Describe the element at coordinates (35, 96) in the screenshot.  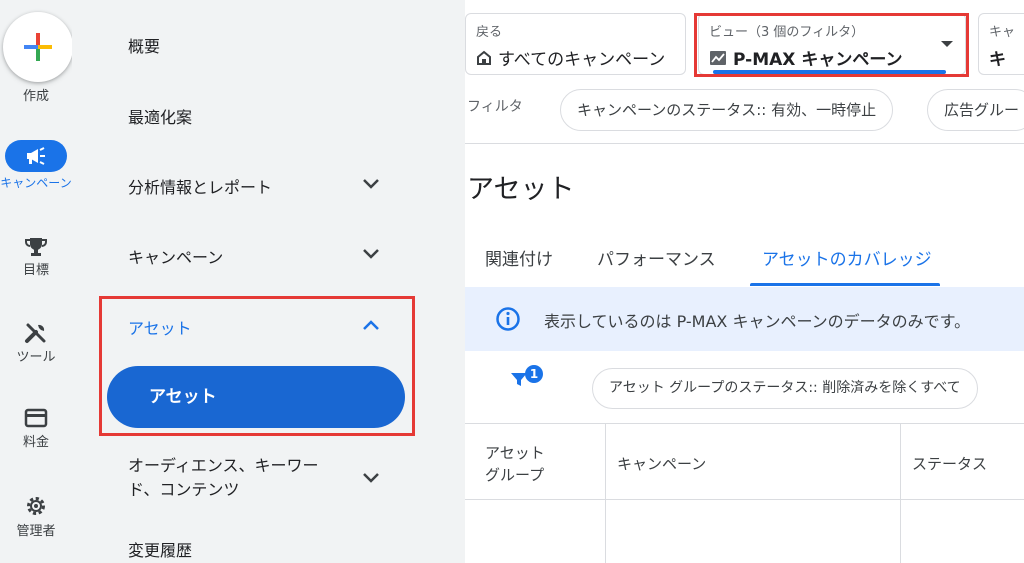
I see `create-label: 作成` at that location.